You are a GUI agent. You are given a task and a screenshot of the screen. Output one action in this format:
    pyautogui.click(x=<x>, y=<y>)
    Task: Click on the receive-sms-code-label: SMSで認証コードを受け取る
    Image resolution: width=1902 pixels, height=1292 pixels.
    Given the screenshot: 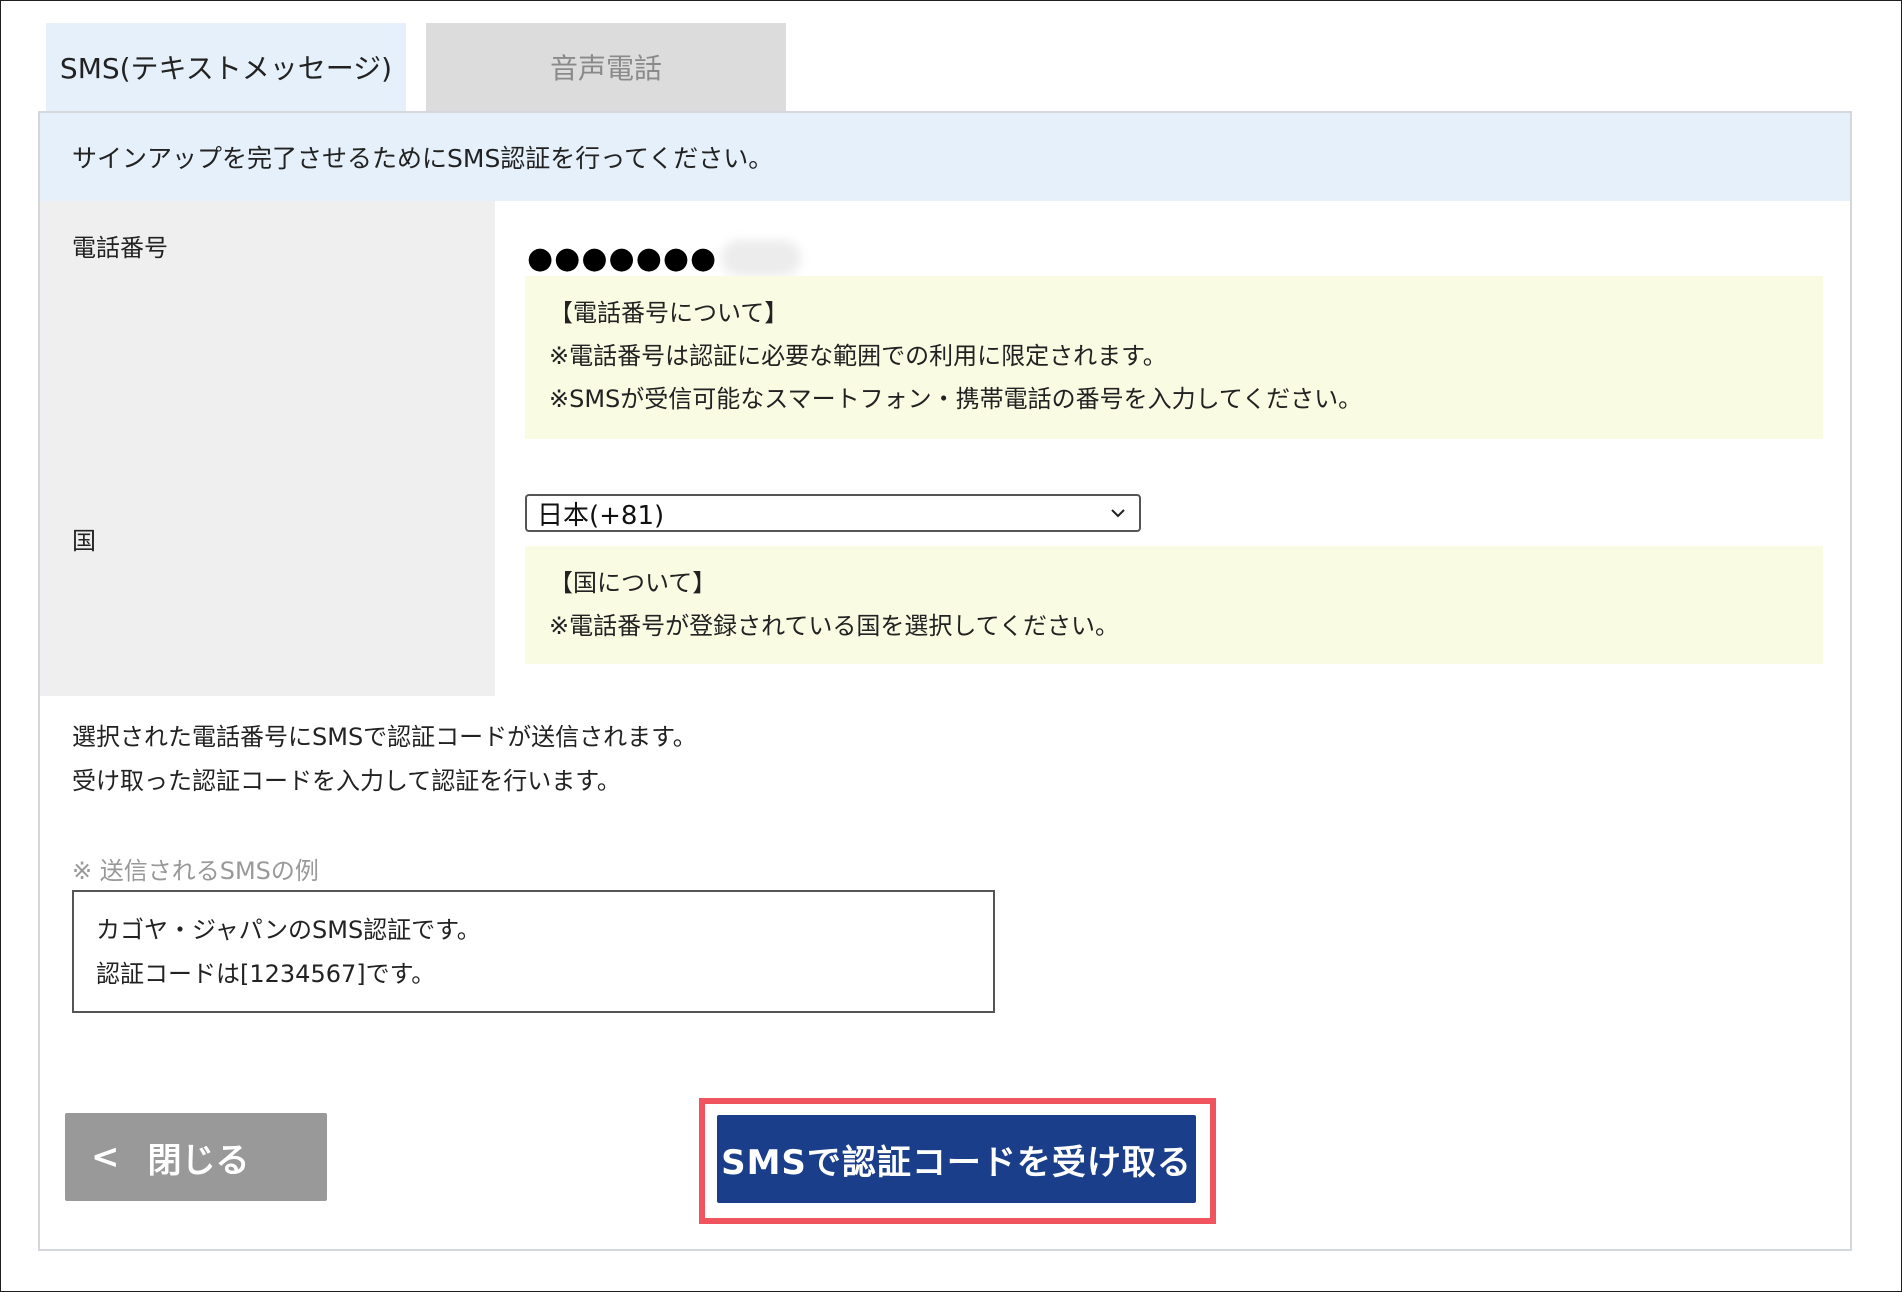 What is the action you would take?
    pyautogui.click(x=956, y=1162)
    